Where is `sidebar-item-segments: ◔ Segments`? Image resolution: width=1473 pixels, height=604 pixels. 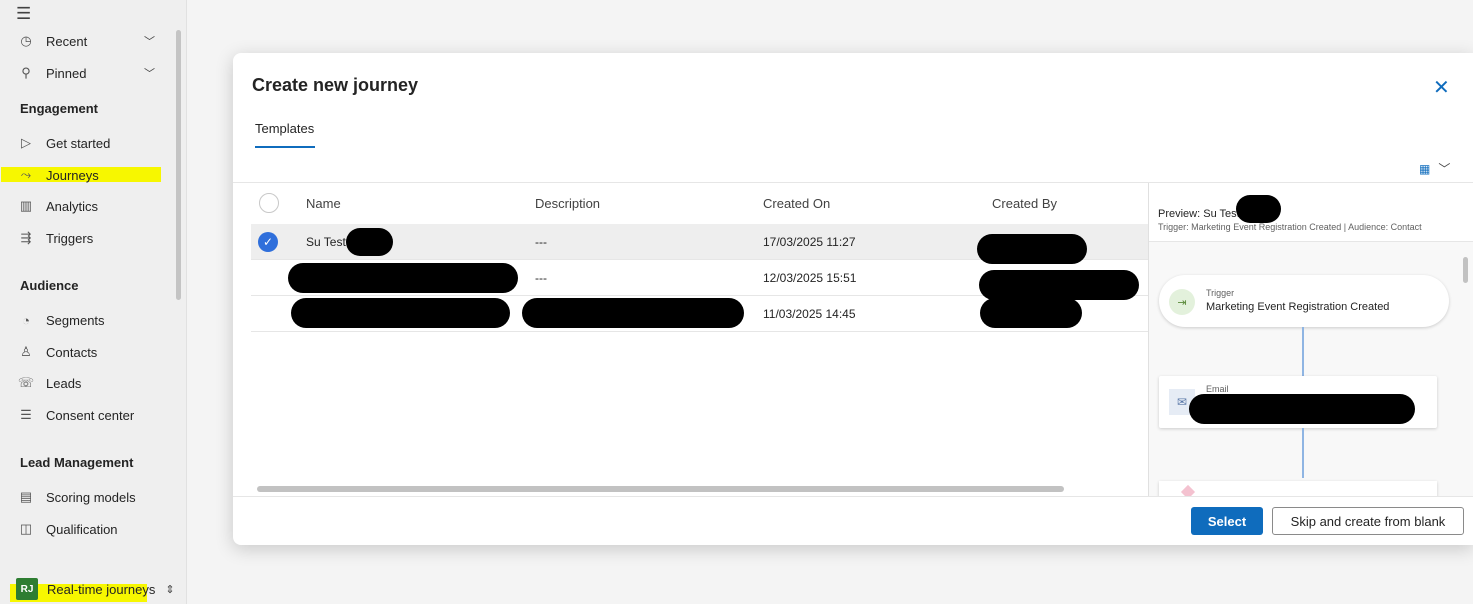
sidebar-item-segments: ◔ Segments is located at coordinates (60, 320).